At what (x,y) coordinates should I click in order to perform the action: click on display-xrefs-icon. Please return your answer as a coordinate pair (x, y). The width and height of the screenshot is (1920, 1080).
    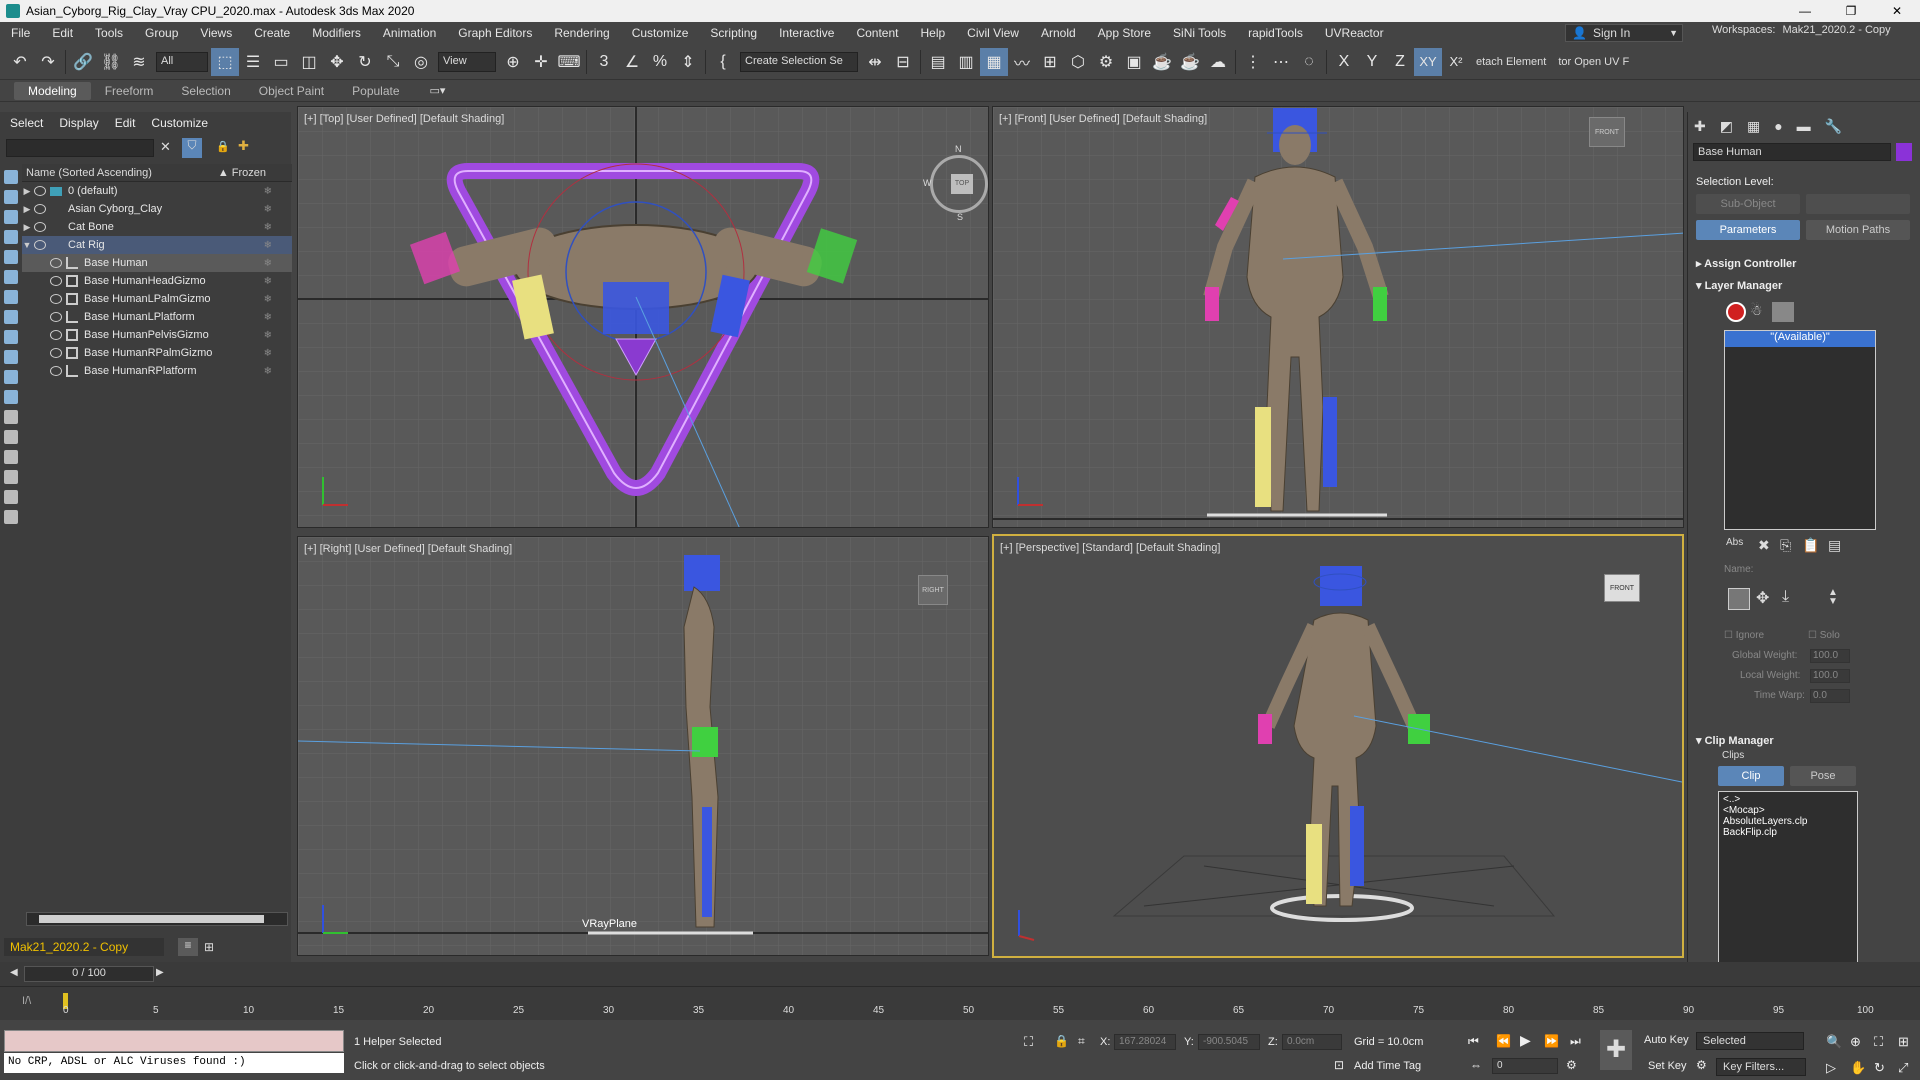
    Looking at the image, I should click on (11, 317).